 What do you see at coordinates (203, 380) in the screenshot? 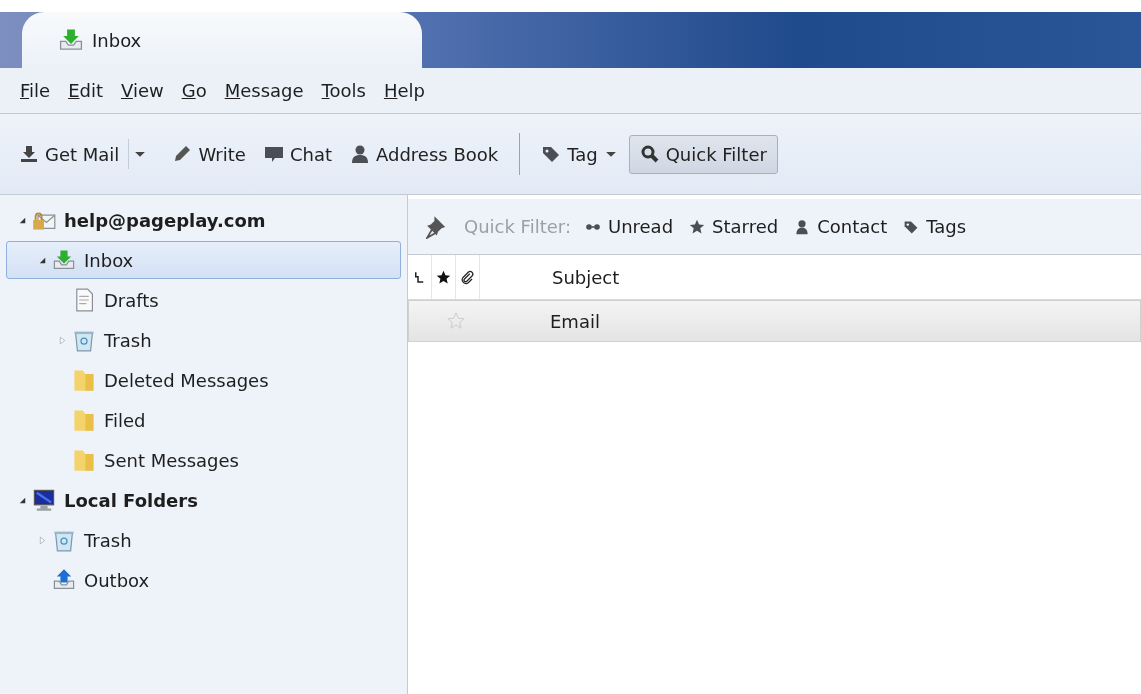
I see `folder-item: Deleted Messages` at bounding box center [203, 380].